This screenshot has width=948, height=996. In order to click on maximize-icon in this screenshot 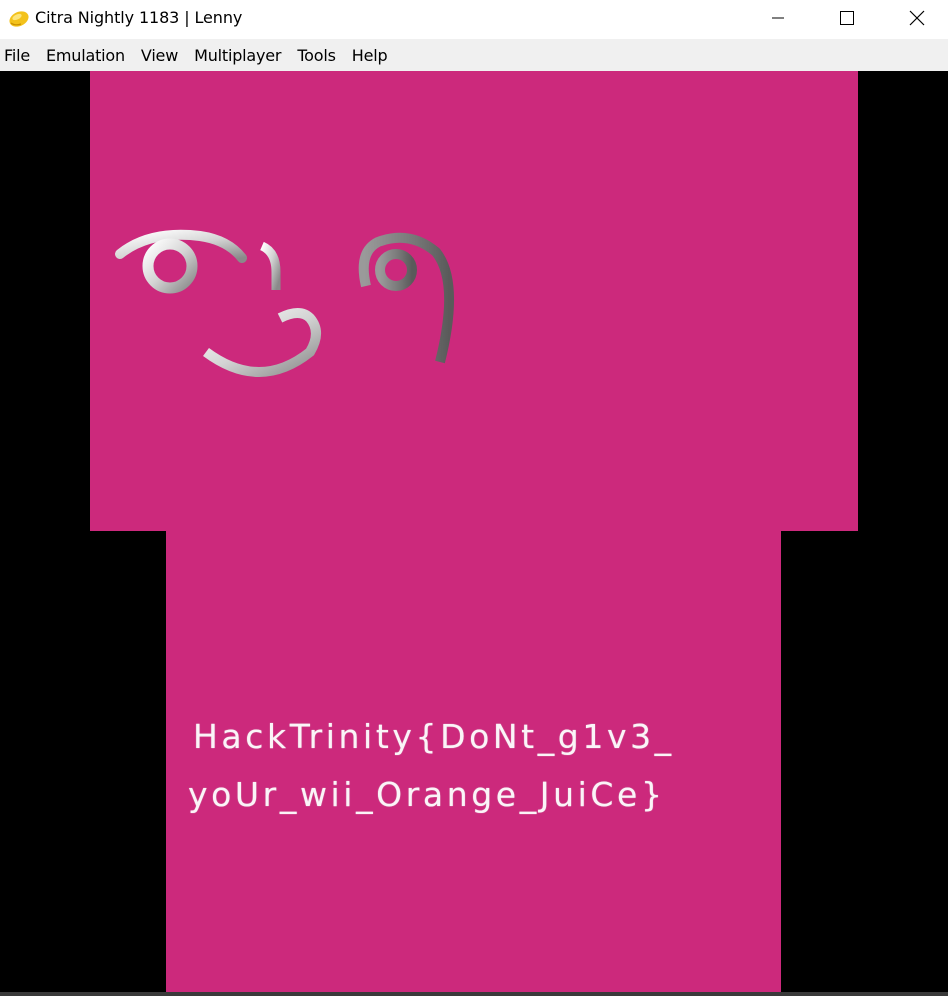, I will do `click(847, 18)`.